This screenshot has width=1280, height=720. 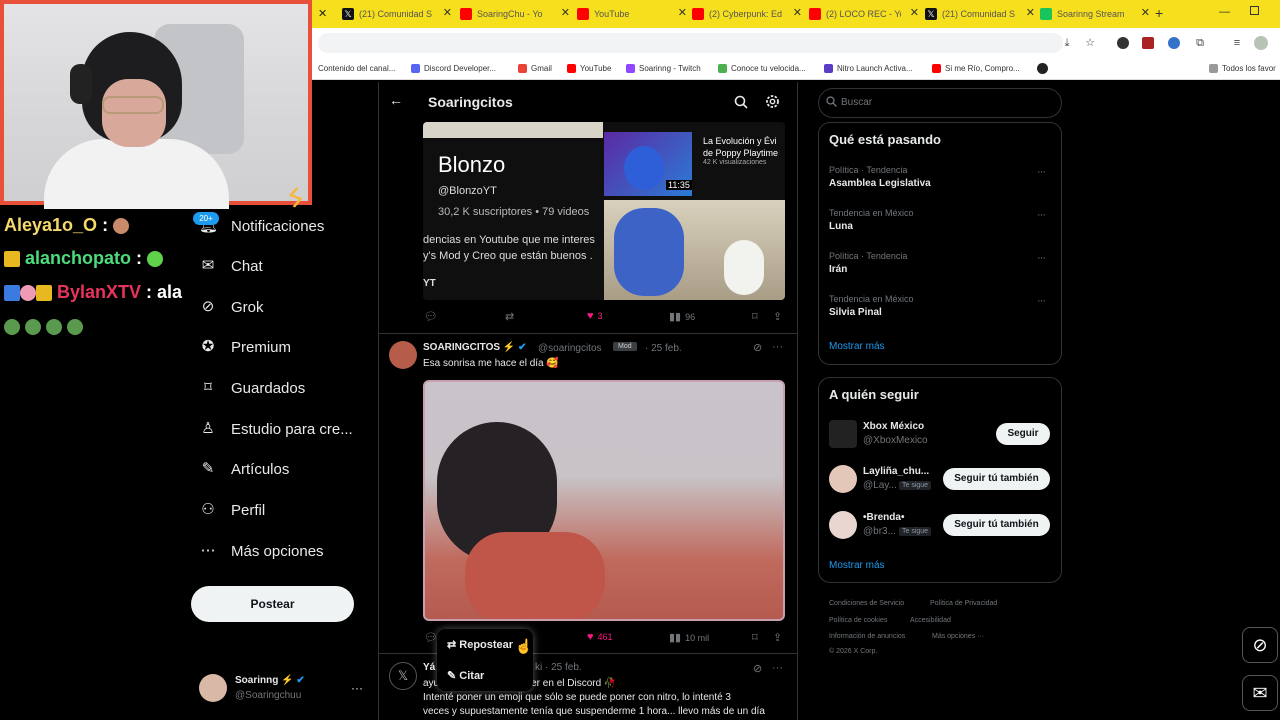 What do you see at coordinates (600, 637) in the screenshot?
I see `like-button: ♥ 461` at bounding box center [600, 637].